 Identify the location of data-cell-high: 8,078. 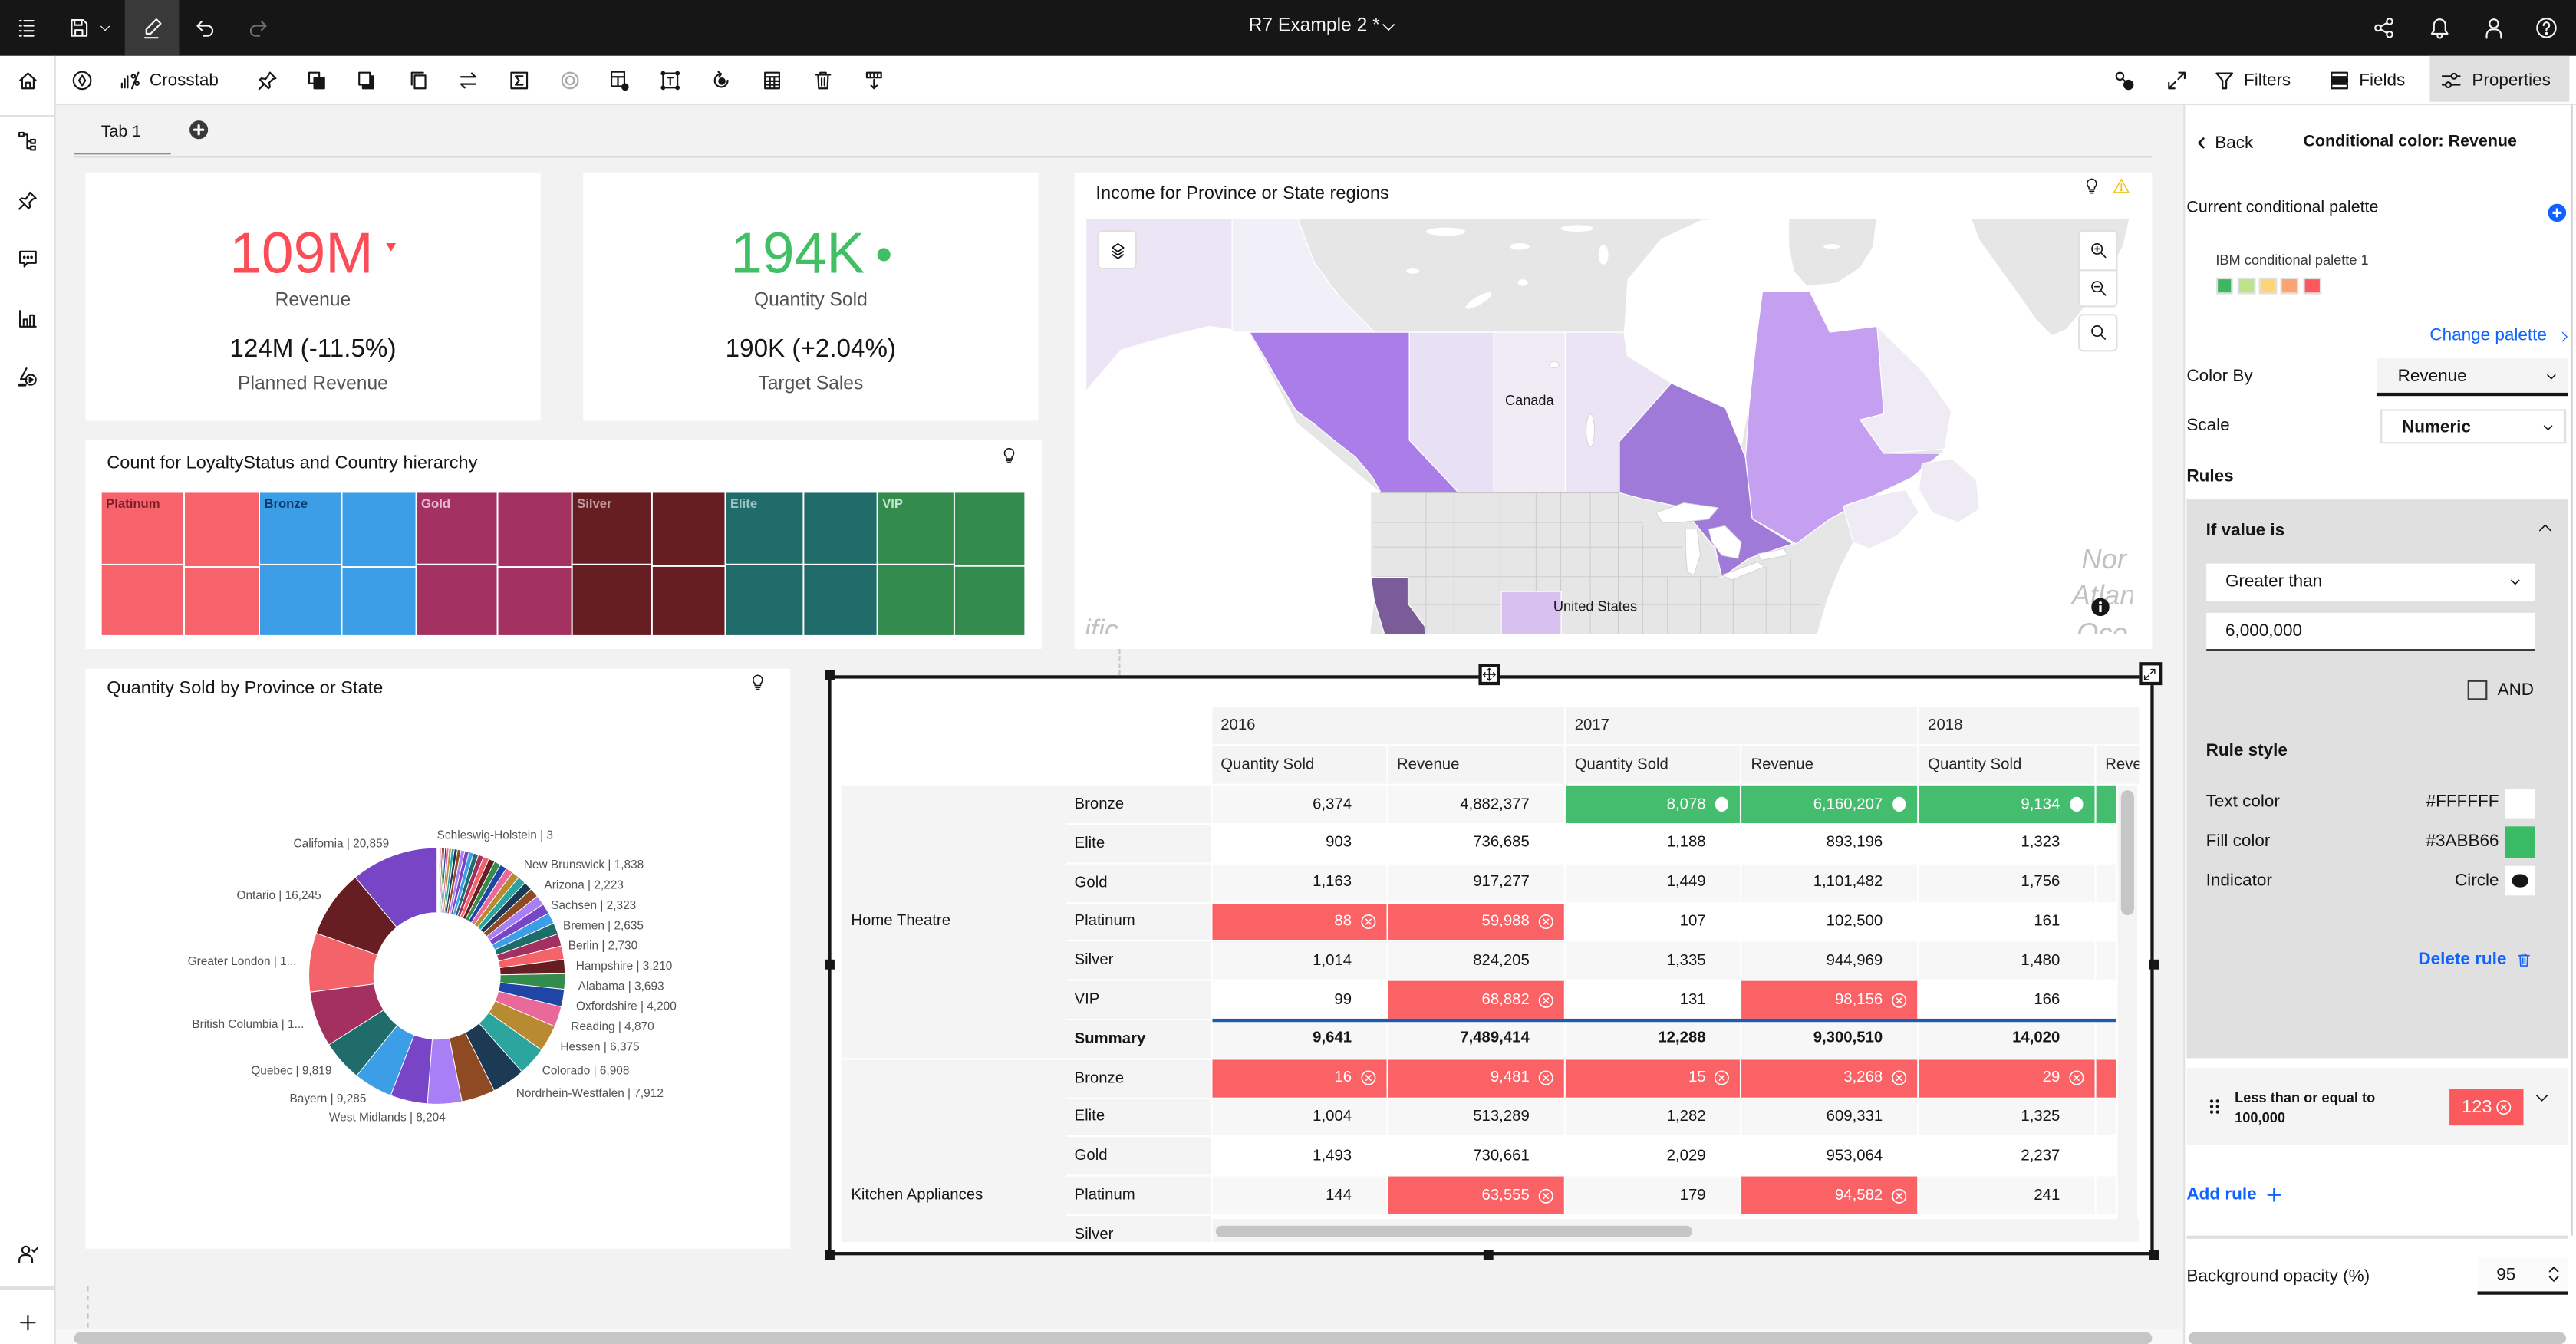
(1653, 805).